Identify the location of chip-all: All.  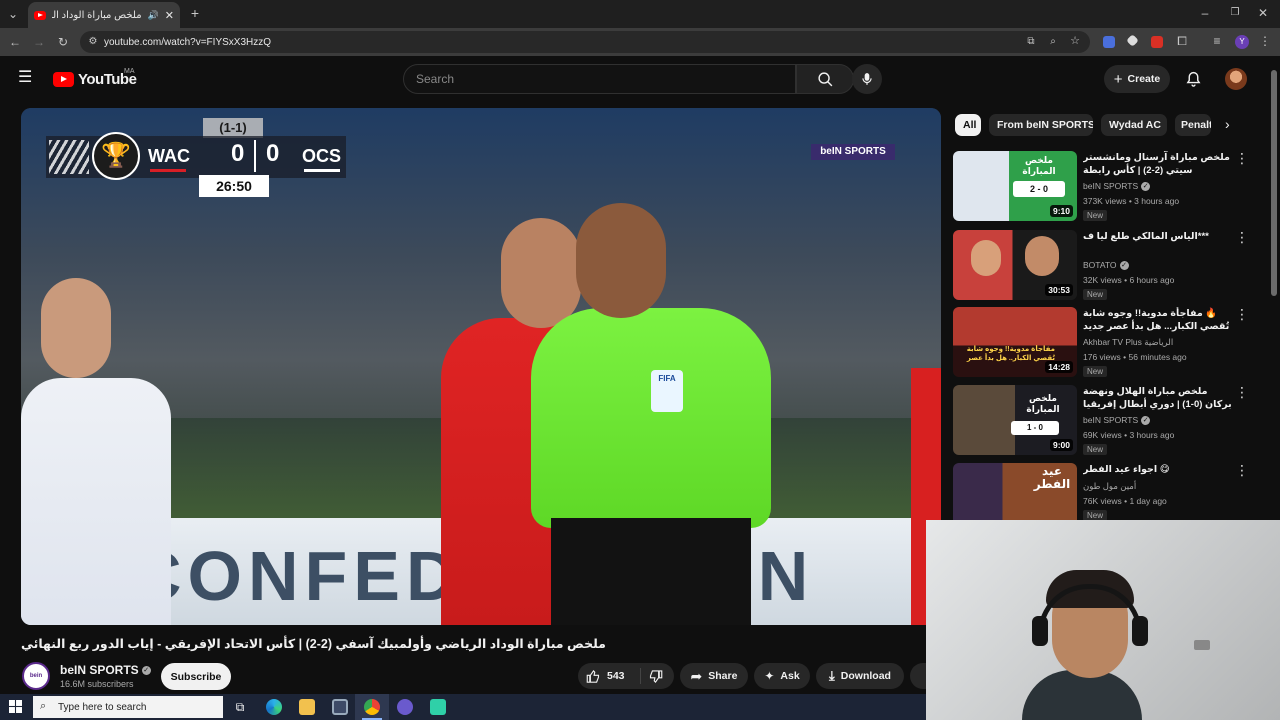
(968, 125).